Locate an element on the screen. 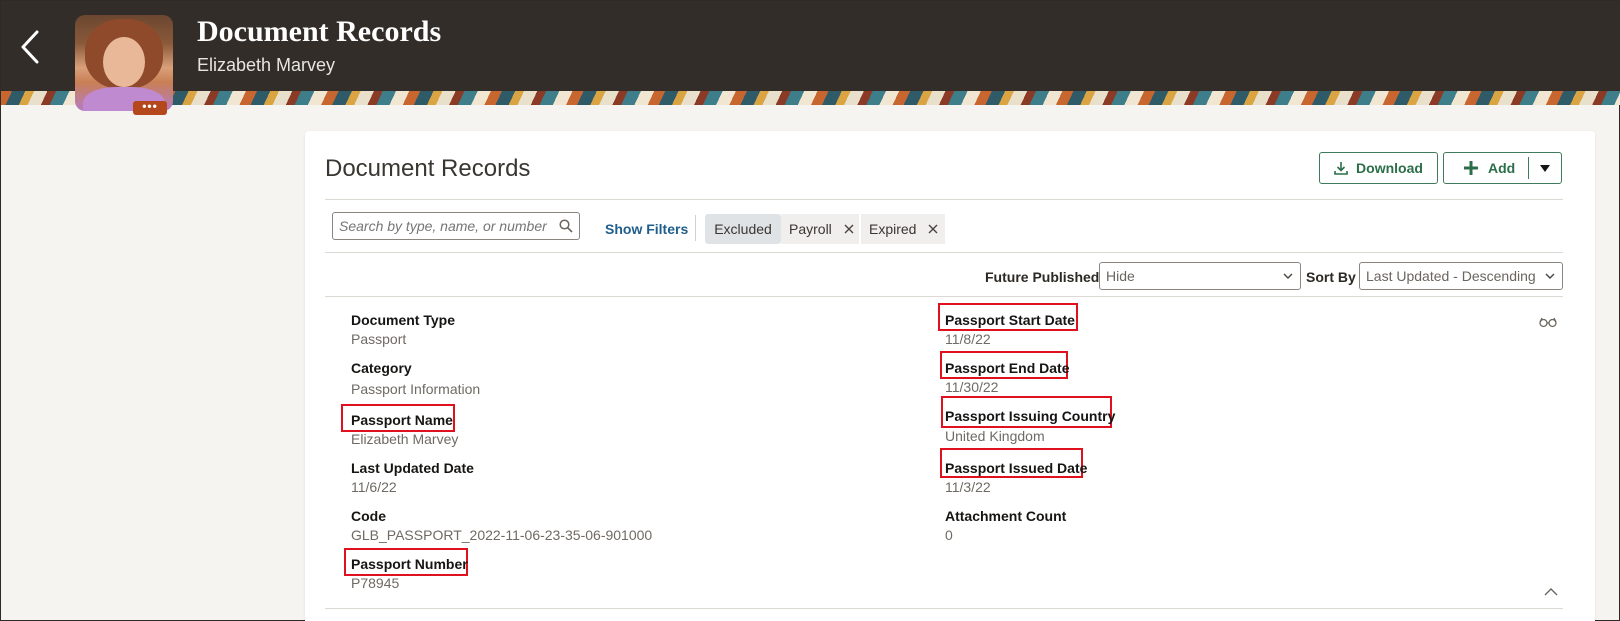 This screenshot has width=1620, height=621. collapse-button is located at coordinates (1551, 593).